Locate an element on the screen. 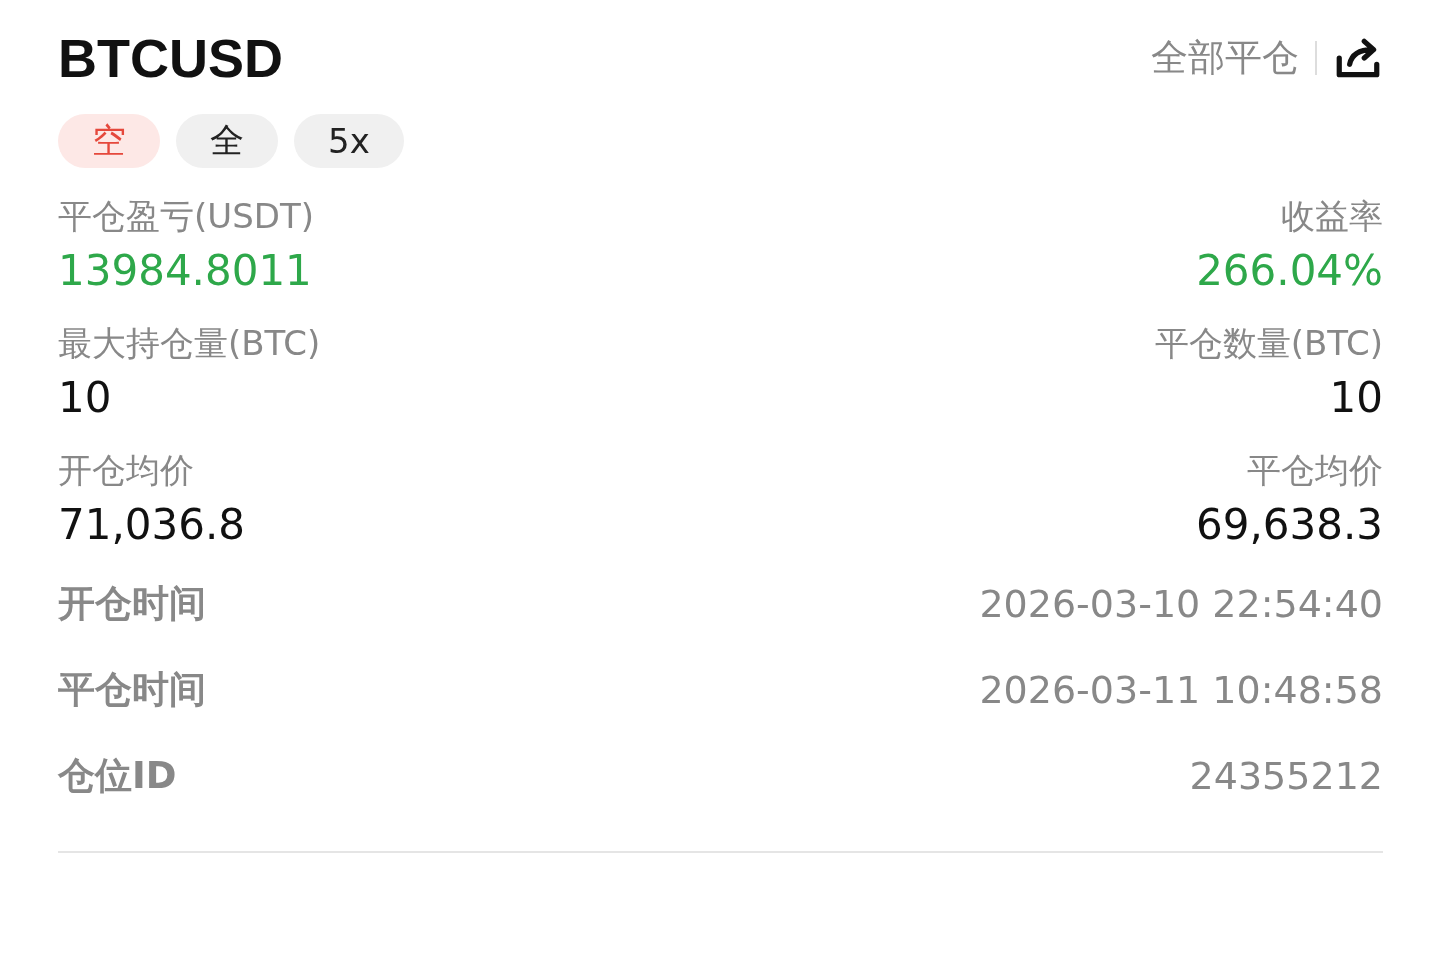 The width and height of the screenshot is (1440, 955). position-tag: 空 is located at coordinates (109, 141).